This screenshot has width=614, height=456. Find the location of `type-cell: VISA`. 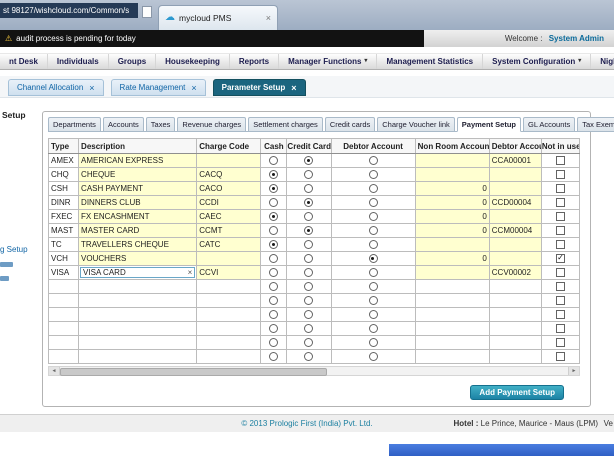

type-cell: VISA is located at coordinates (63, 272).